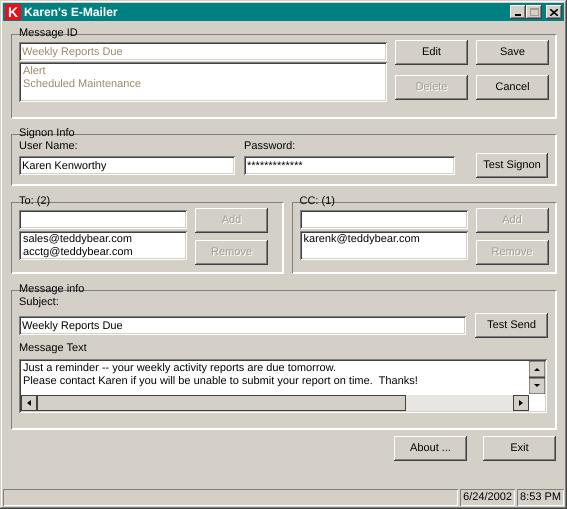 The image size is (567, 509). What do you see at coordinates (13, 12) in the screenshot?
I see `app-icon: K` at bounding box center [13, 12].